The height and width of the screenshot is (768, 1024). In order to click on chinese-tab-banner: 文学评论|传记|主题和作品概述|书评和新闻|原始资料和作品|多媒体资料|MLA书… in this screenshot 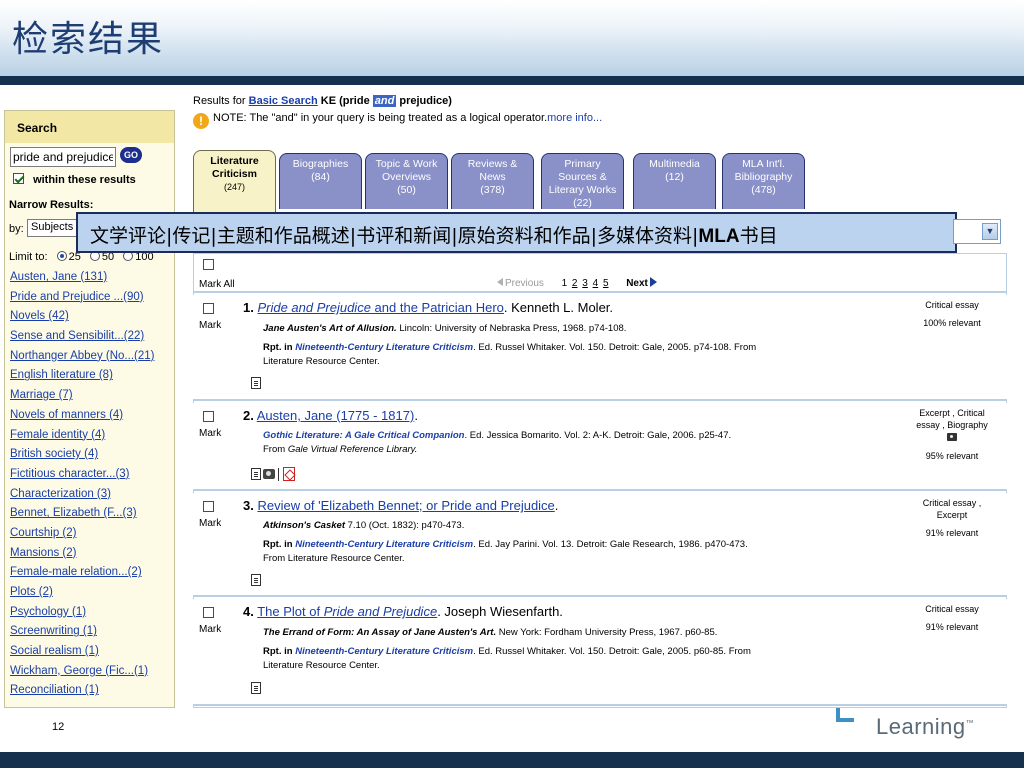, I will do `click(516, 232)`.